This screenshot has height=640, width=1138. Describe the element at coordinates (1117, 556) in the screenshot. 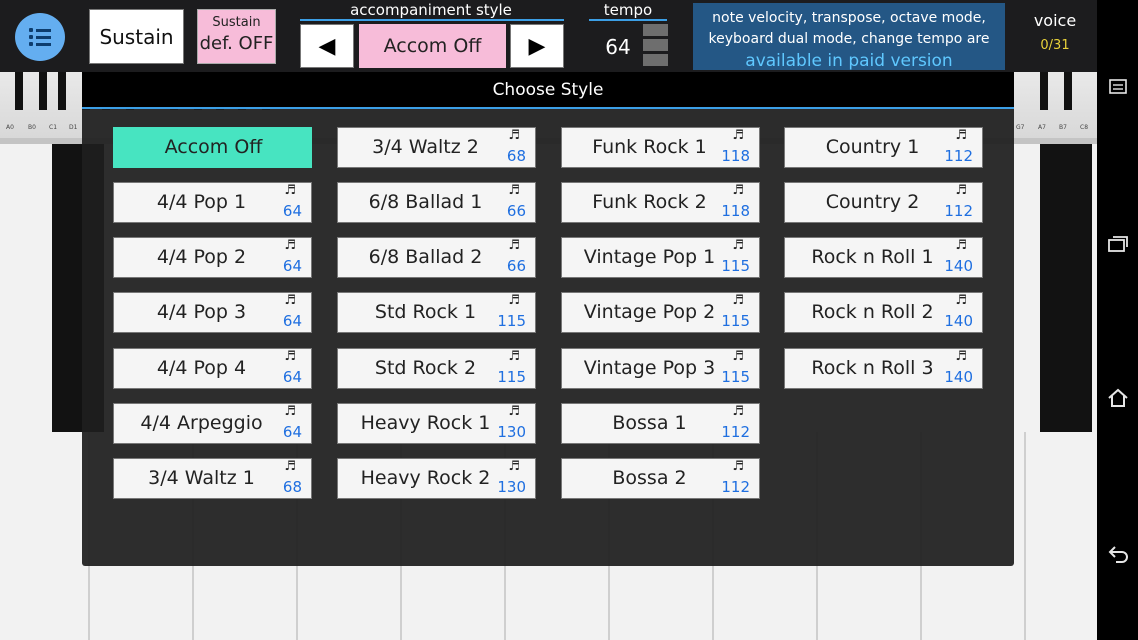

I see `back-icon` at that location.